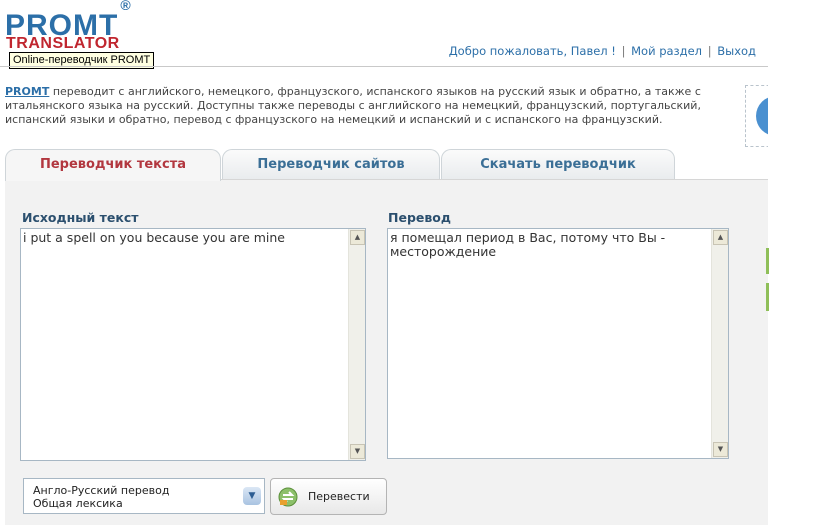 The image size is (840, 525). Describe the element at coordinates (558, 164) in the screenshot. I see `tab-download-translator: Скачать переводчик` at that location.